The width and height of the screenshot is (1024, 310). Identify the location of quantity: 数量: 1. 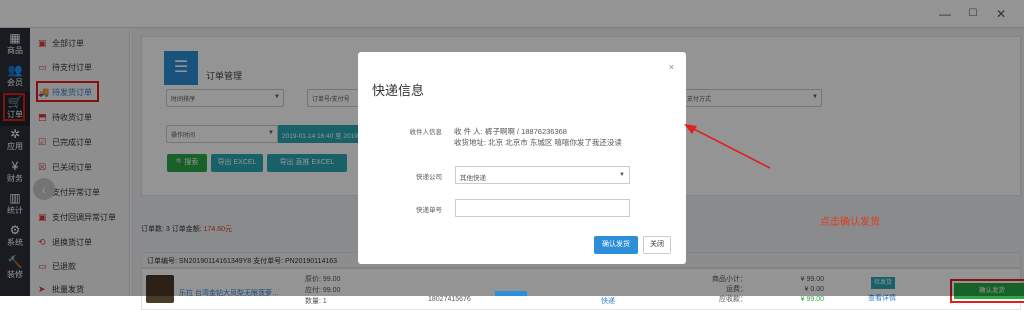
(316, 301).